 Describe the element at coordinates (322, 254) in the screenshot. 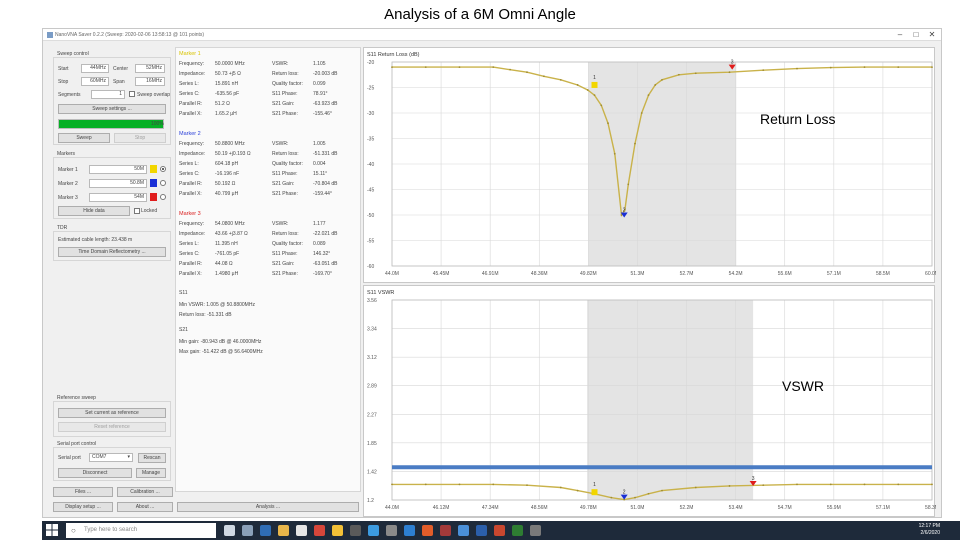

I see `readout-value: 146.32°` at that location.